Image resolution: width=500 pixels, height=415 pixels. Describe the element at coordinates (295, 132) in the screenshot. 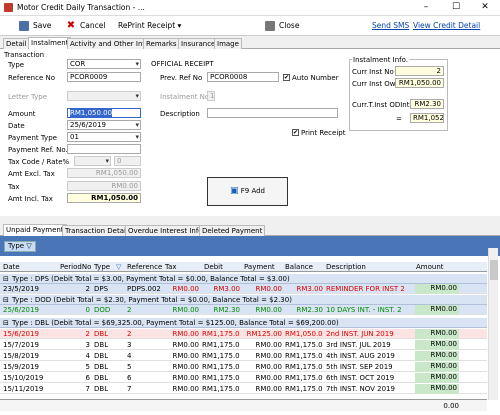

I see `print-receipt-checkbox: ✔` at that location.